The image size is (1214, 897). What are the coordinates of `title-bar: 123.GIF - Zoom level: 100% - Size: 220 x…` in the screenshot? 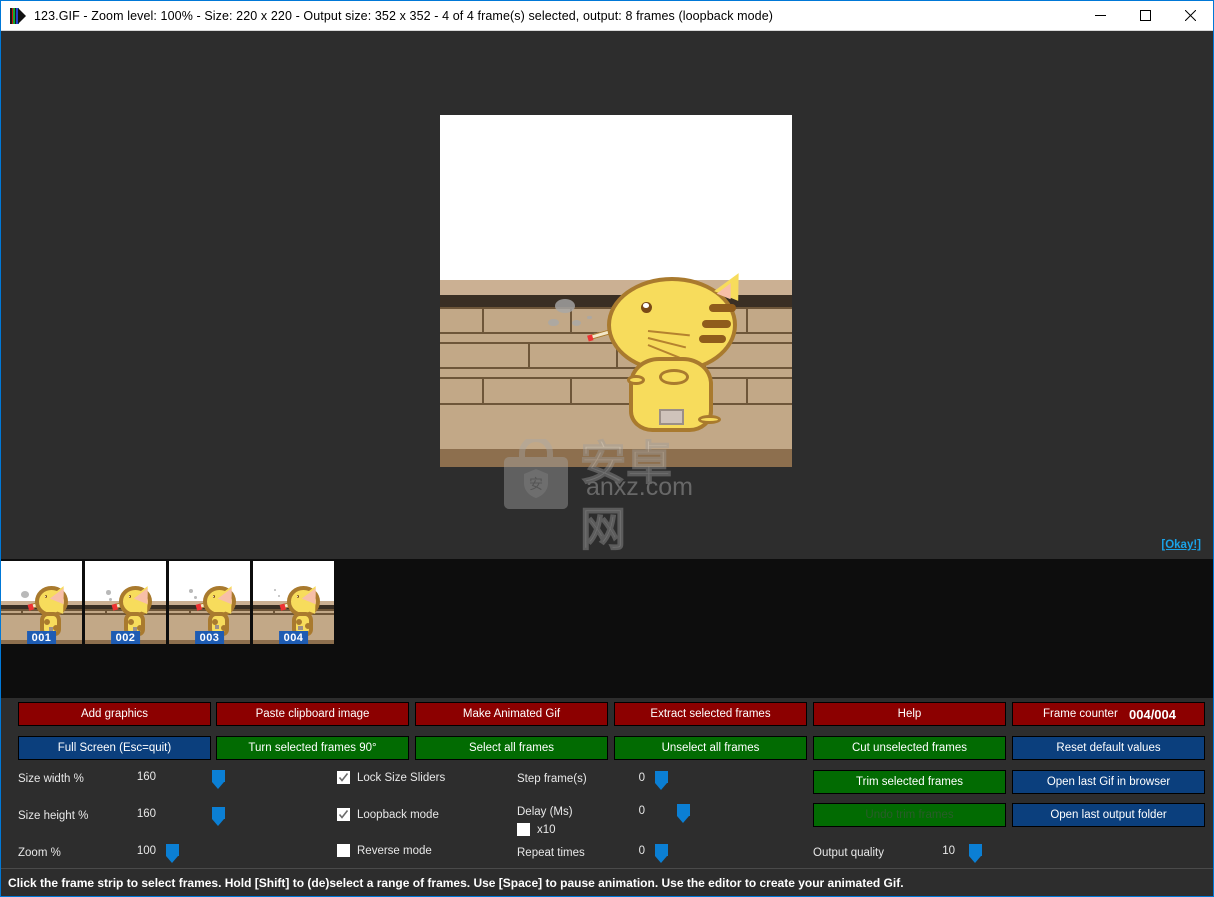 It's located at (607, 16).